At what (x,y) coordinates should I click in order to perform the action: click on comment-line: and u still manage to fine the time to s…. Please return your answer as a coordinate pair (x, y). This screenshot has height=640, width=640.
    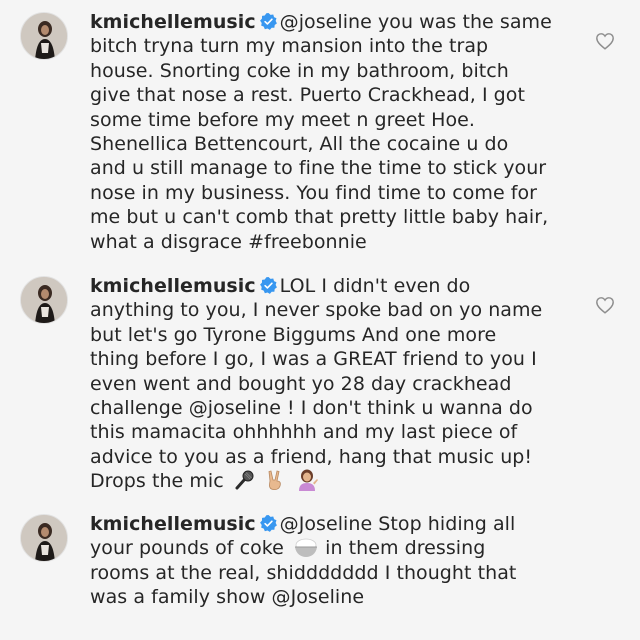
    Looking at the image, I should click on (318, 168).